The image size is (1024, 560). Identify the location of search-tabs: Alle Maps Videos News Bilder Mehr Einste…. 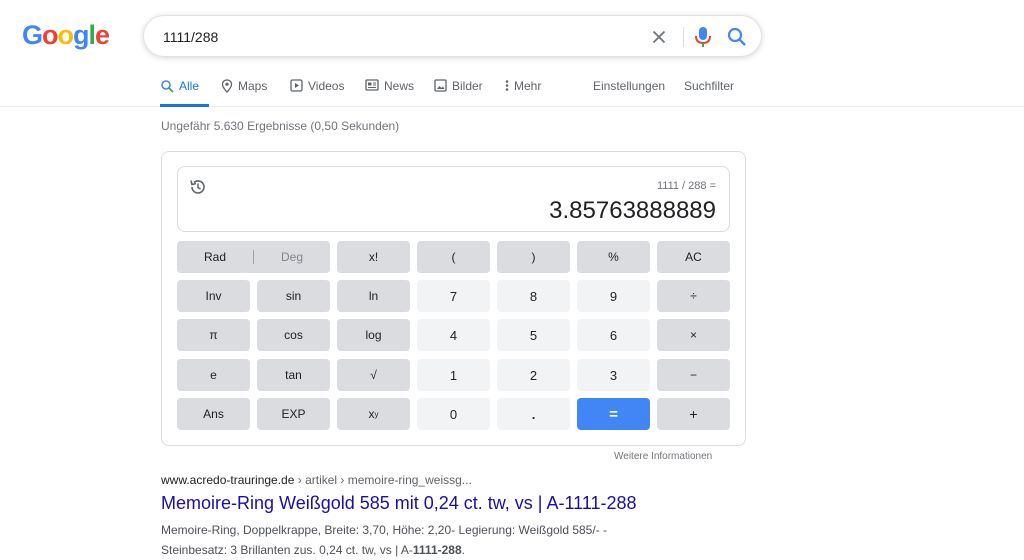
(512, 88).